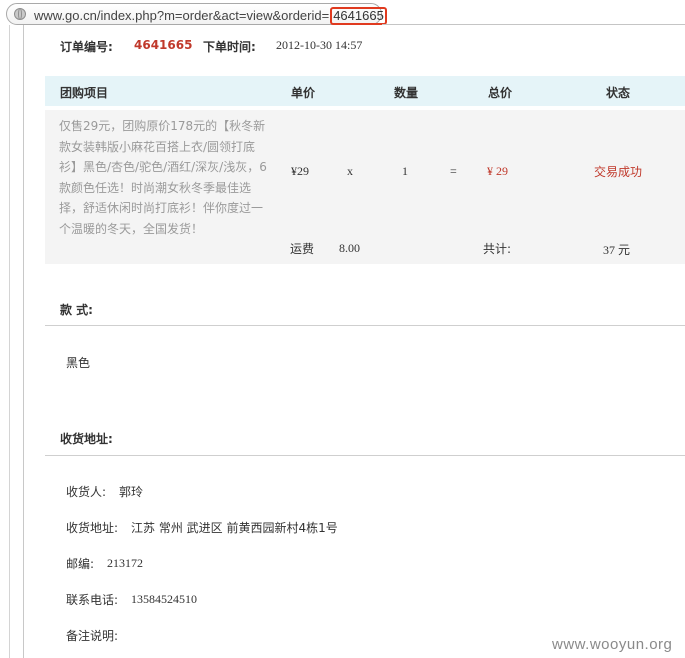  I want to click on col-header-total: 总价, so click(500, 93).